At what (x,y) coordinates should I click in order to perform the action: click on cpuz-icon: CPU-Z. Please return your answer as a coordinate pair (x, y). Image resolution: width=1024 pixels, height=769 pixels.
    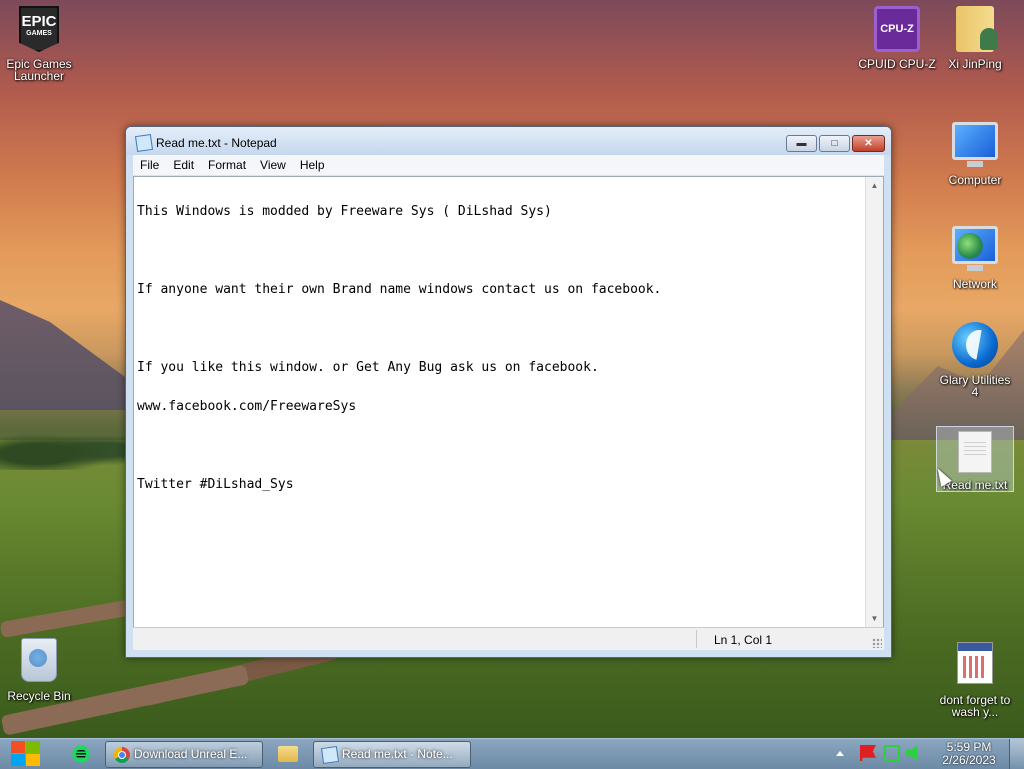
    Looking at the image, I should click on (897, 29).